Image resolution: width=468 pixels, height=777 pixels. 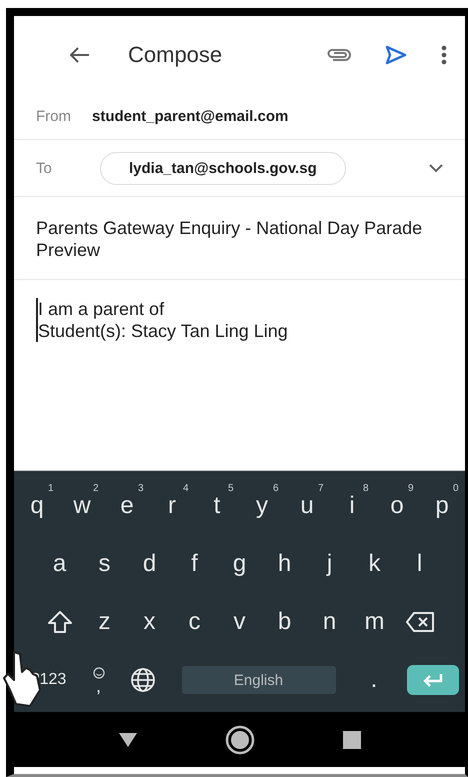 What do you see at coordinates (143, 680) in the screenshot?
I see `globe-icon` at bounding box center [143, 680].